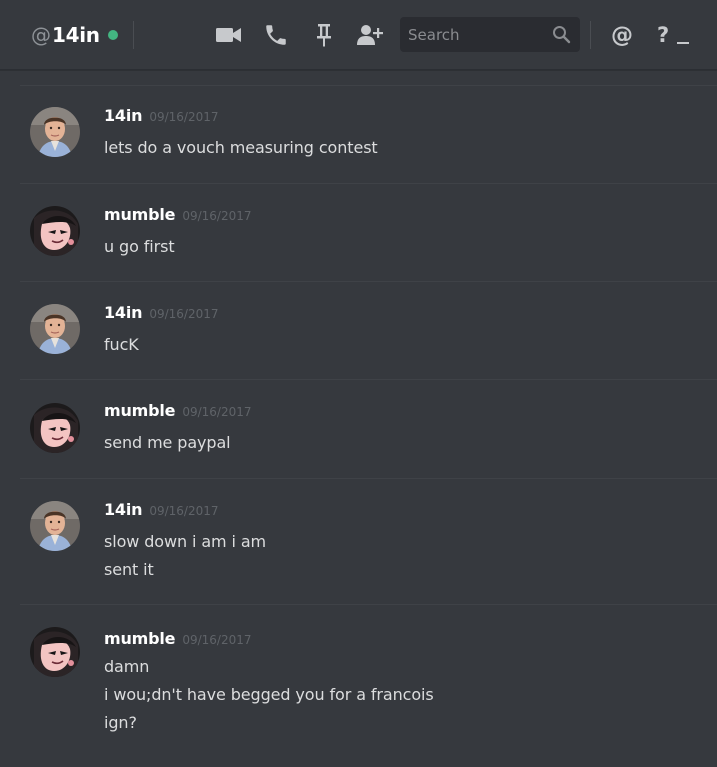 The height and width of the screenshot is (767, 717). Describe the element at coordinates (622, 35) in the screenshot. I see `mentions-button: @` at that location.